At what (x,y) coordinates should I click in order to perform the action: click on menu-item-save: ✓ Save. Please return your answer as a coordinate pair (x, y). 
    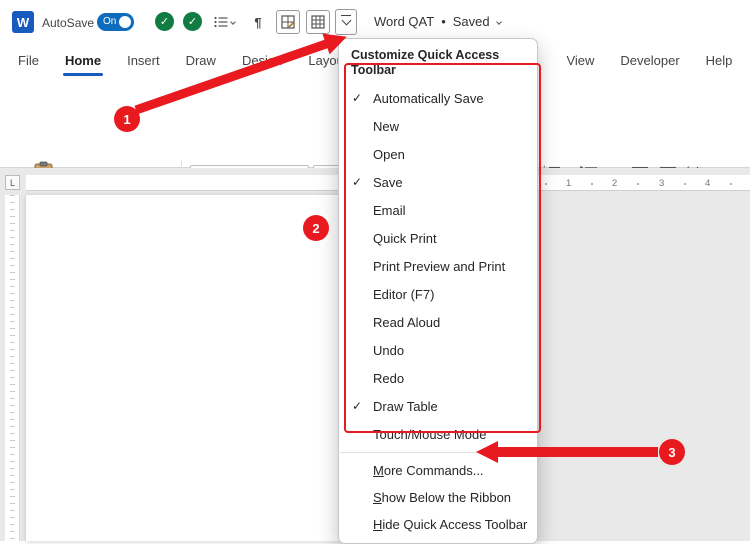
    Looking at the image, I should click on (438, 182).